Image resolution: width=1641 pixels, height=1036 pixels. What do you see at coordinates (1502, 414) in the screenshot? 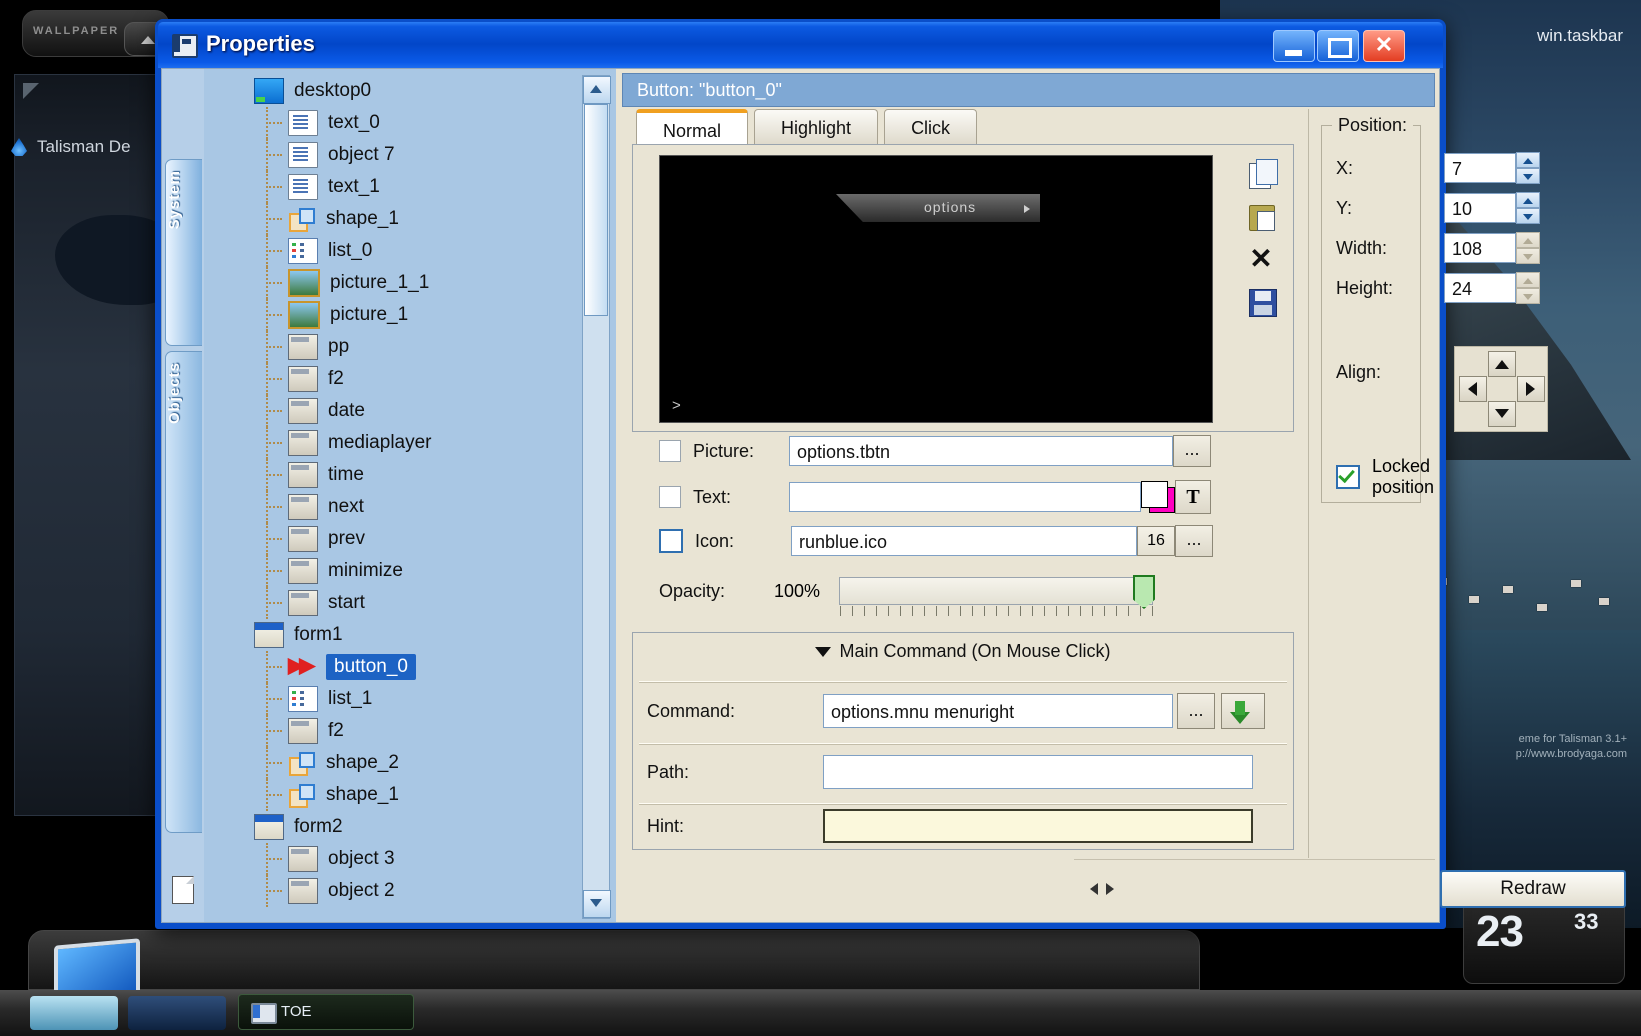
I see `align-bottom-button` at bounding box center [1502, 414].